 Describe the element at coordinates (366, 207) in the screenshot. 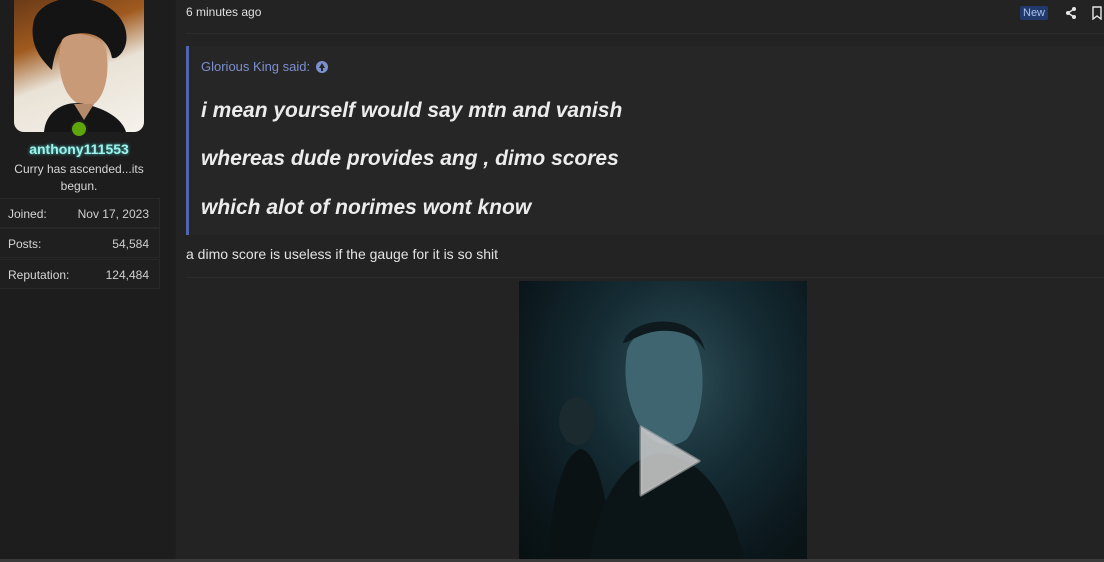

I see `quote-line: which alot of norimes wont know` at that location.